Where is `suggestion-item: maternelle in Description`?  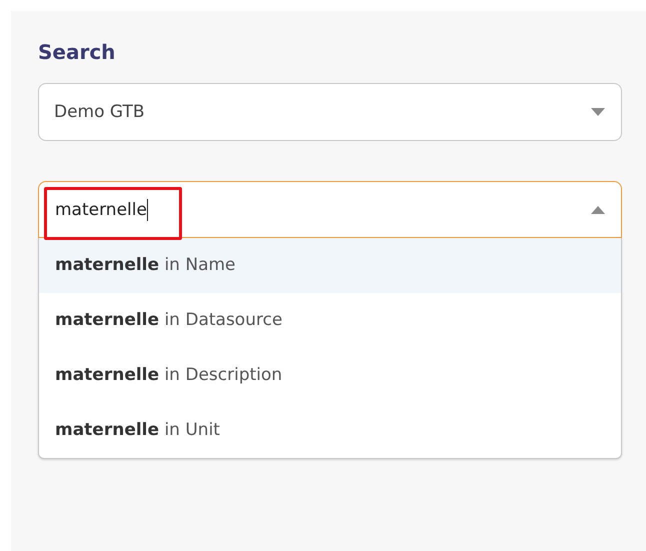 suggestion-item: maternelle in Description is located at coordinates (330, 375).